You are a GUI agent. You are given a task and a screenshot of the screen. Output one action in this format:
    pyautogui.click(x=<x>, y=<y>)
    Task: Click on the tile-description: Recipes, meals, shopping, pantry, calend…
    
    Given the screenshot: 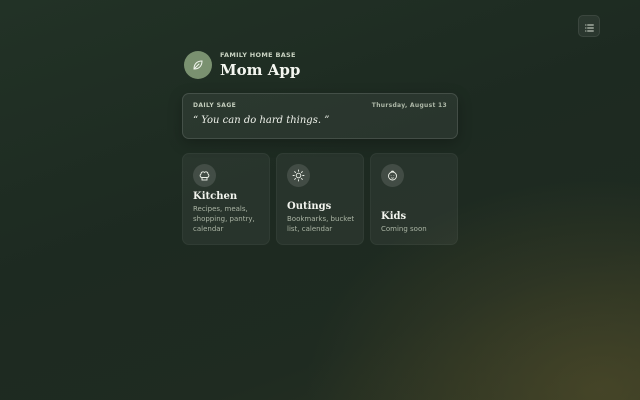 What is the action you would take?
    pyautogui.click(x=224, y=219)
    